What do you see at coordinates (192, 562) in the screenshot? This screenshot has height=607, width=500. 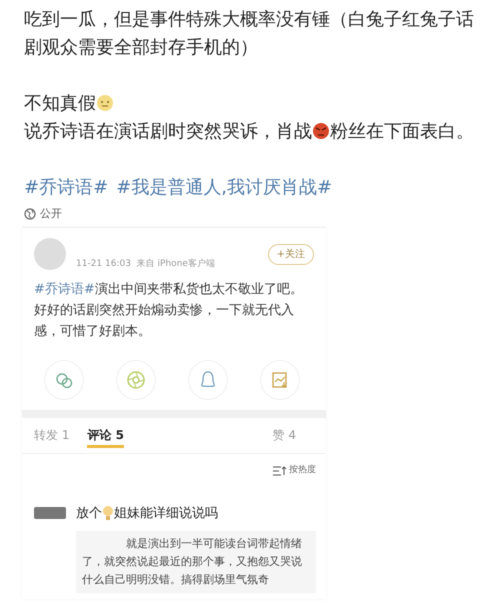 I see `reply-text: 就是演出到一半可能读台词带起情绪了，就突然说起最近的那个事，又抱怨又哭说什么自己明明没错。搞得剧场里气氛奇` at bounding box center [192, 562].